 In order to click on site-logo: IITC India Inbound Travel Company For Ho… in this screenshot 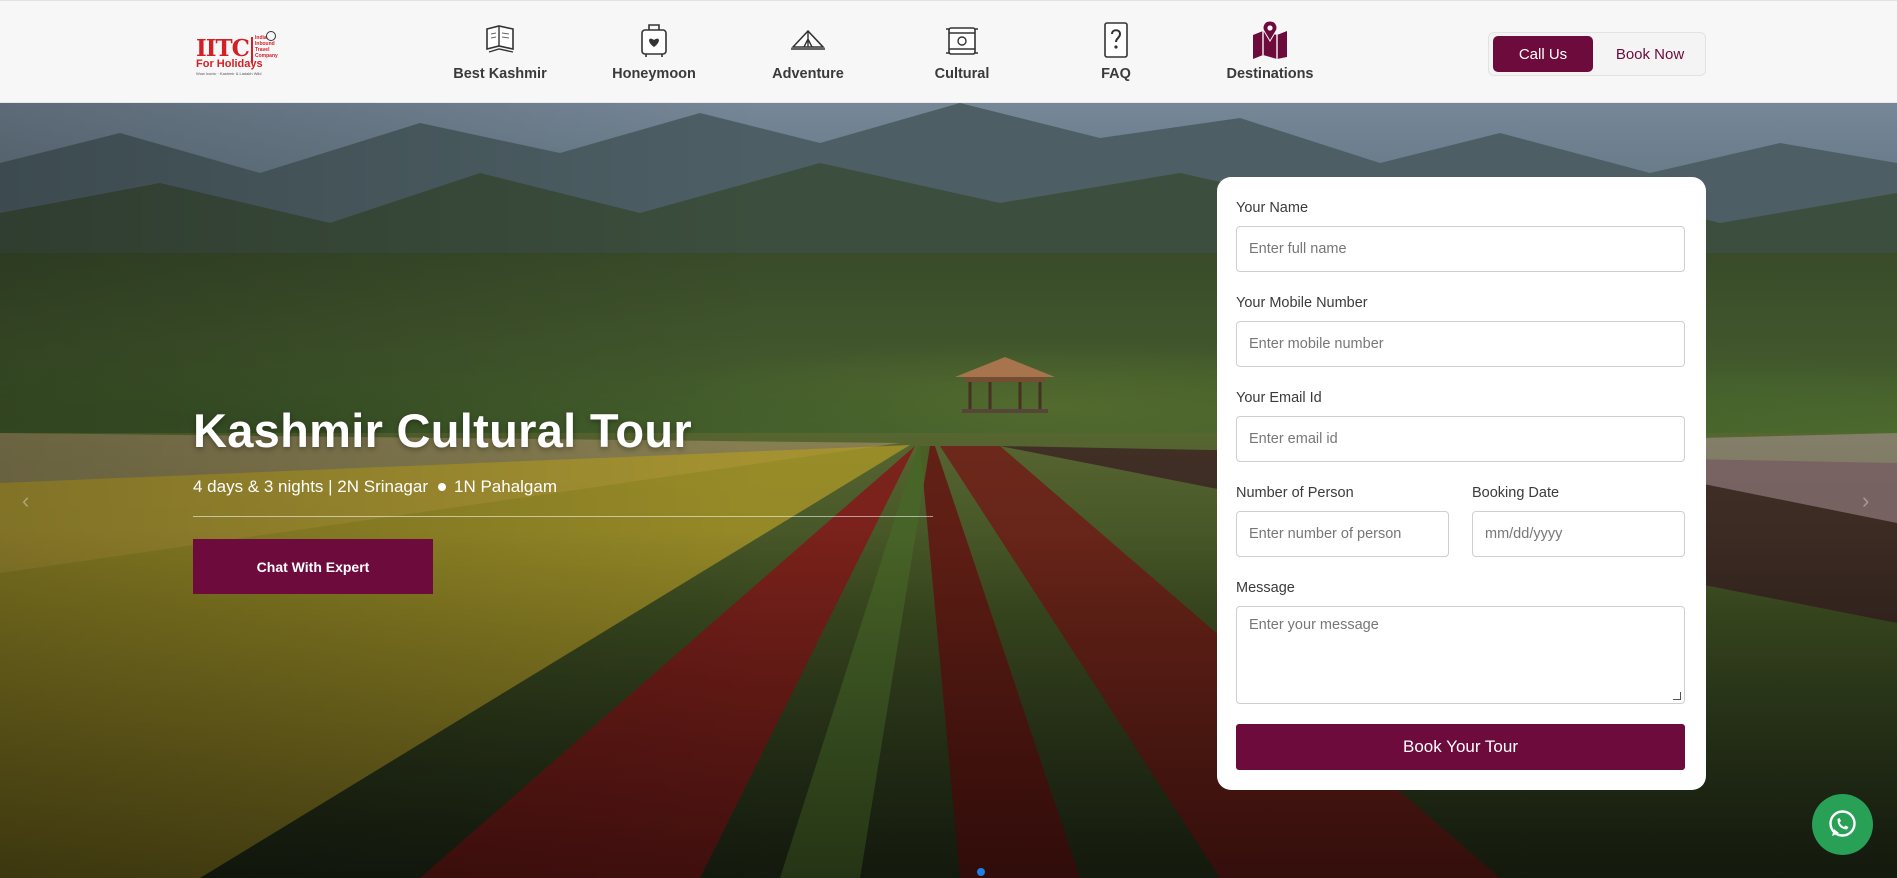, I will do `click(237, 54)`.